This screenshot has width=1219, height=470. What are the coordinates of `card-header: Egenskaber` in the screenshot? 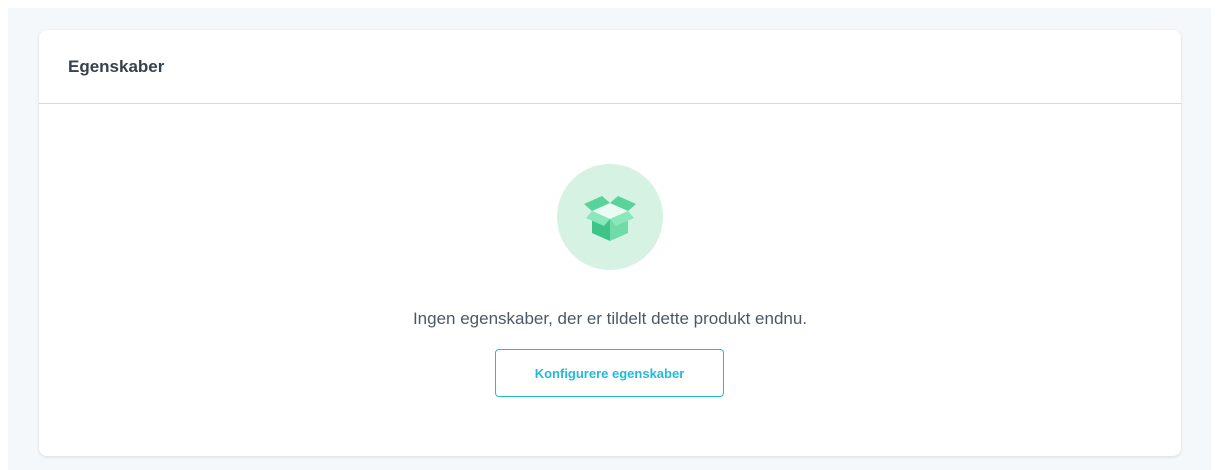 It's located at (610, 67).